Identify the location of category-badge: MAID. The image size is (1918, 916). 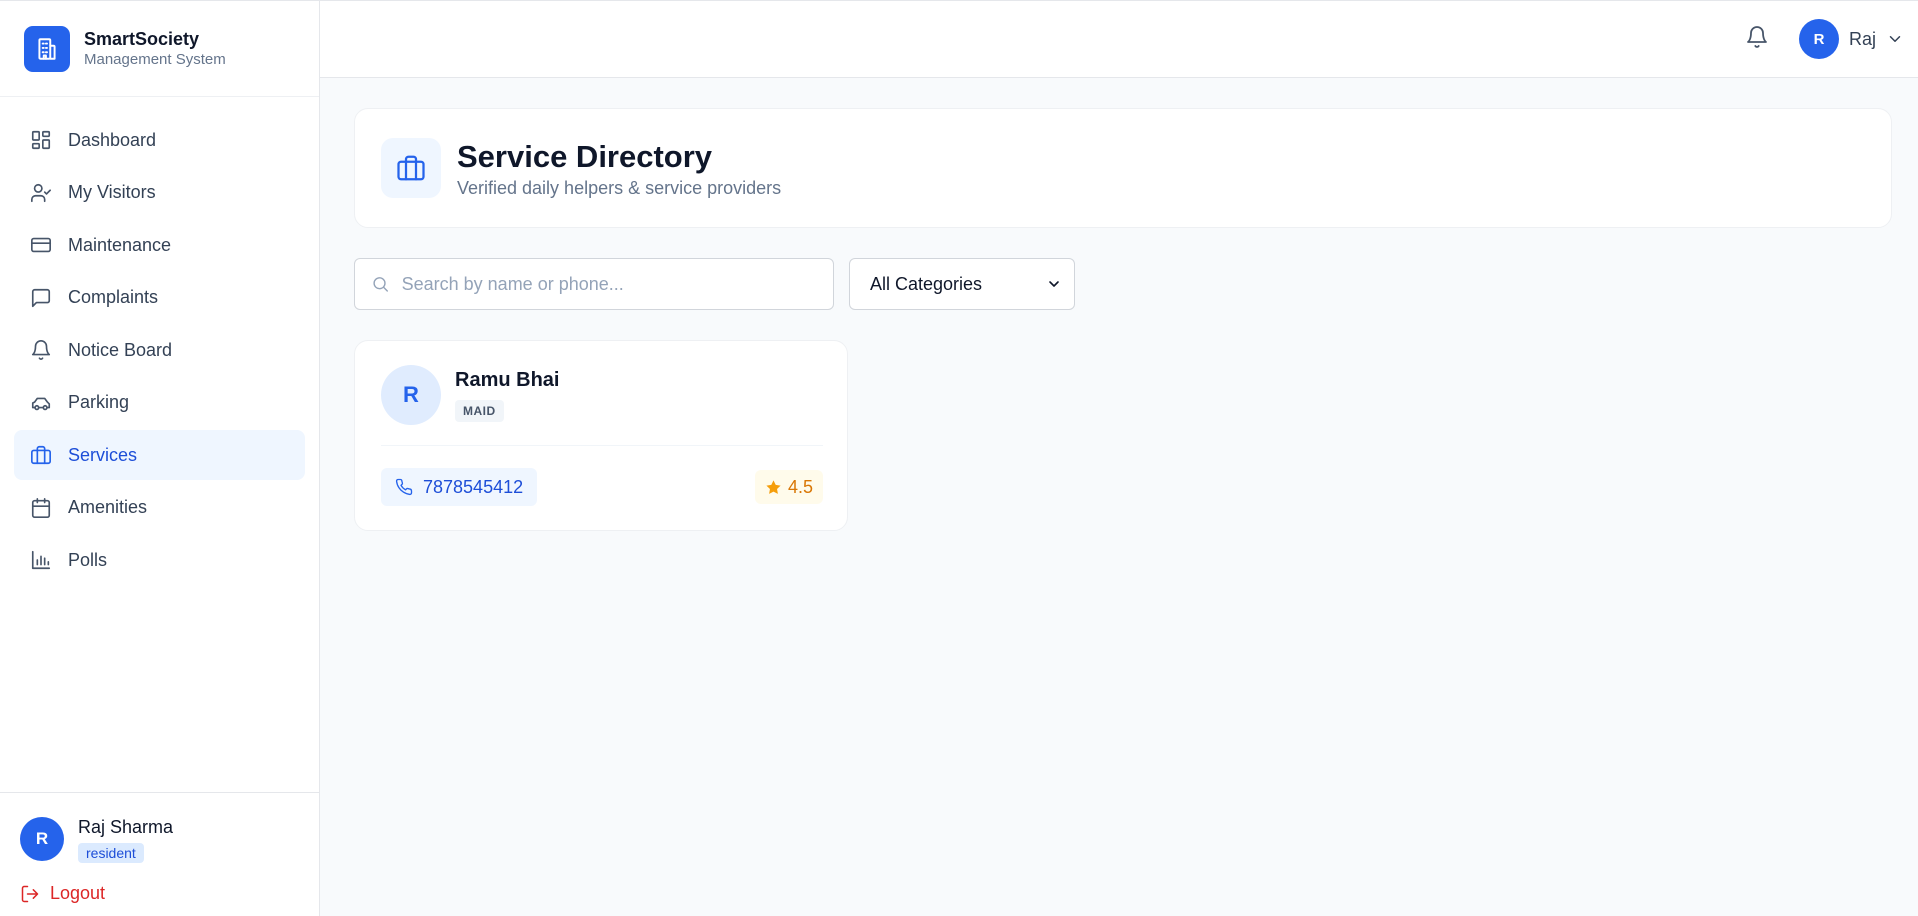
(479, 410).